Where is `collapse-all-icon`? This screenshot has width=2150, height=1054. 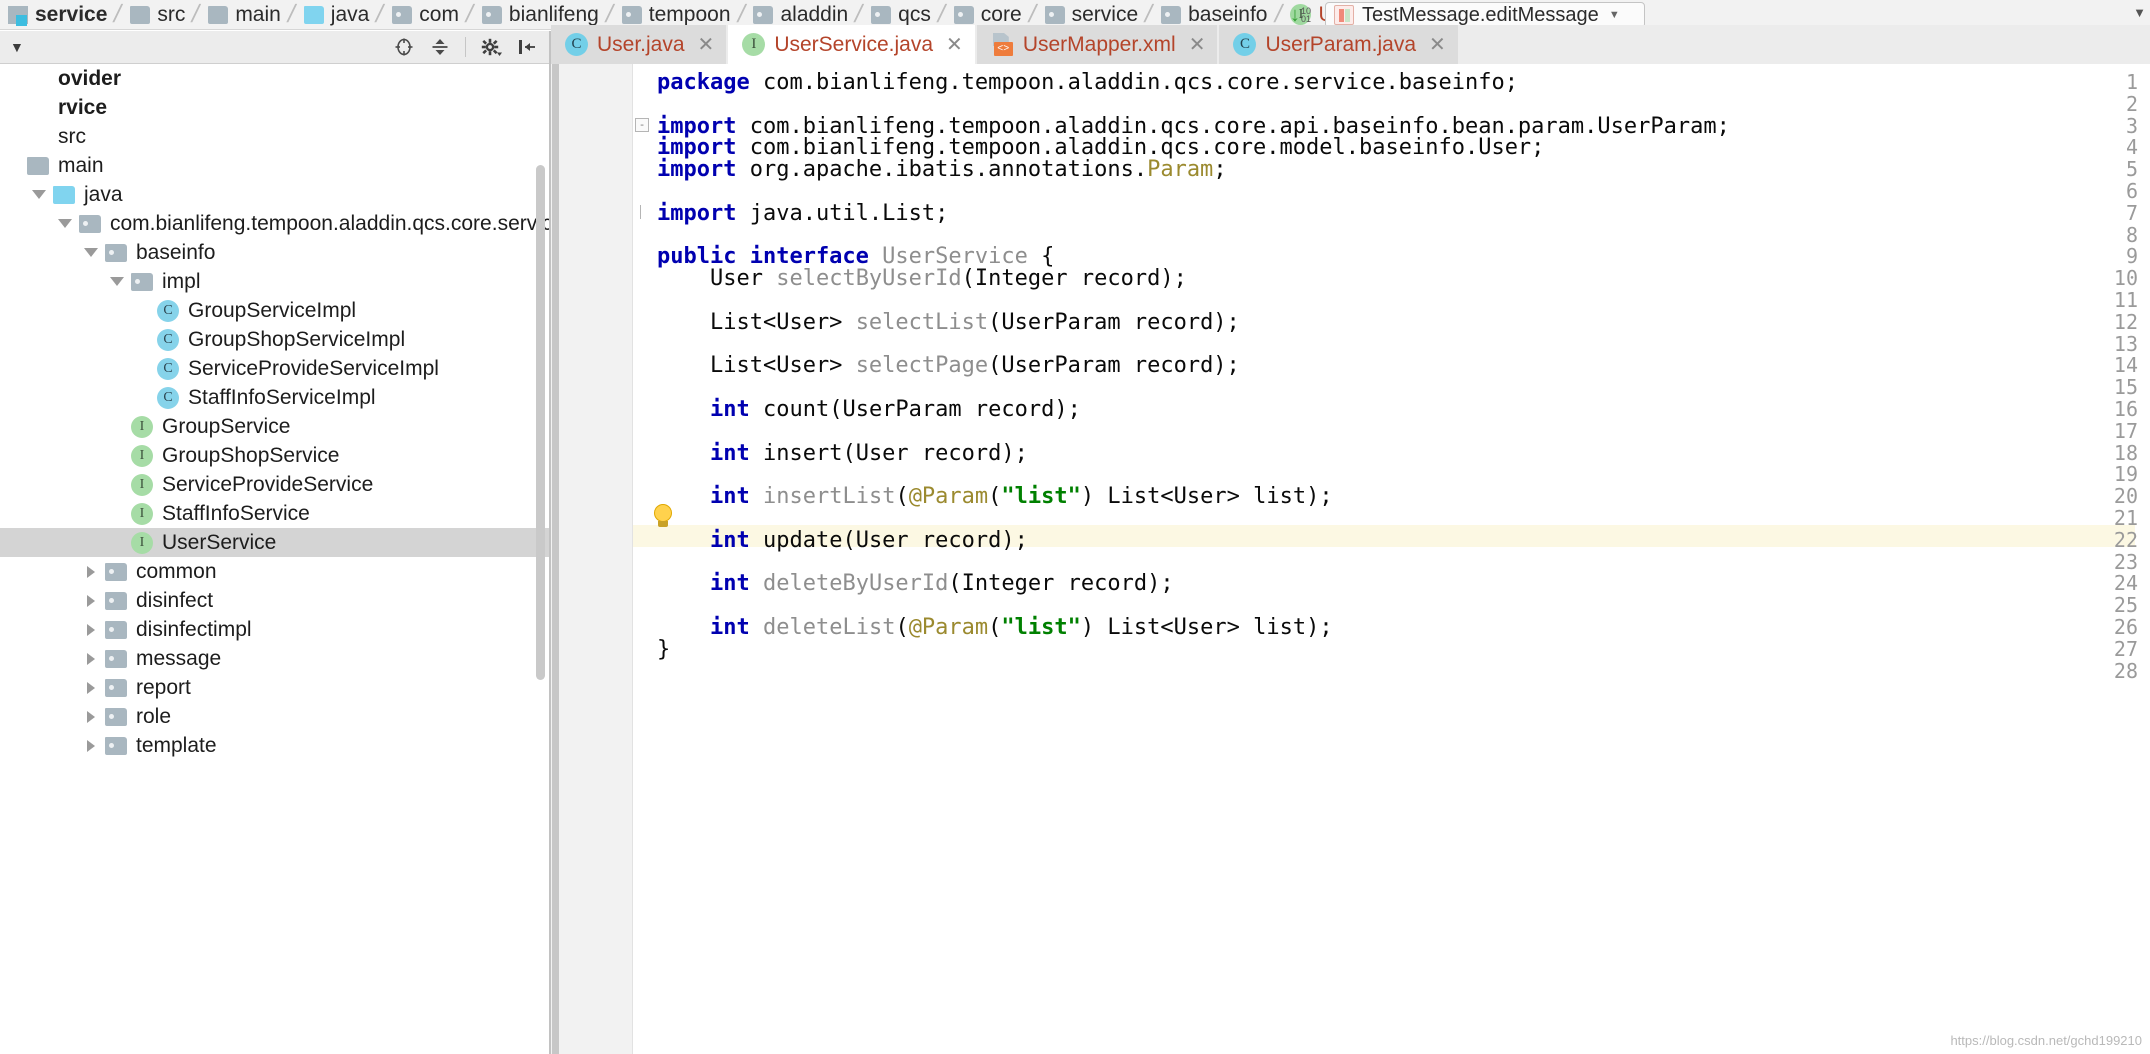 collapse-all-icon is located at coordinates (440, 47).